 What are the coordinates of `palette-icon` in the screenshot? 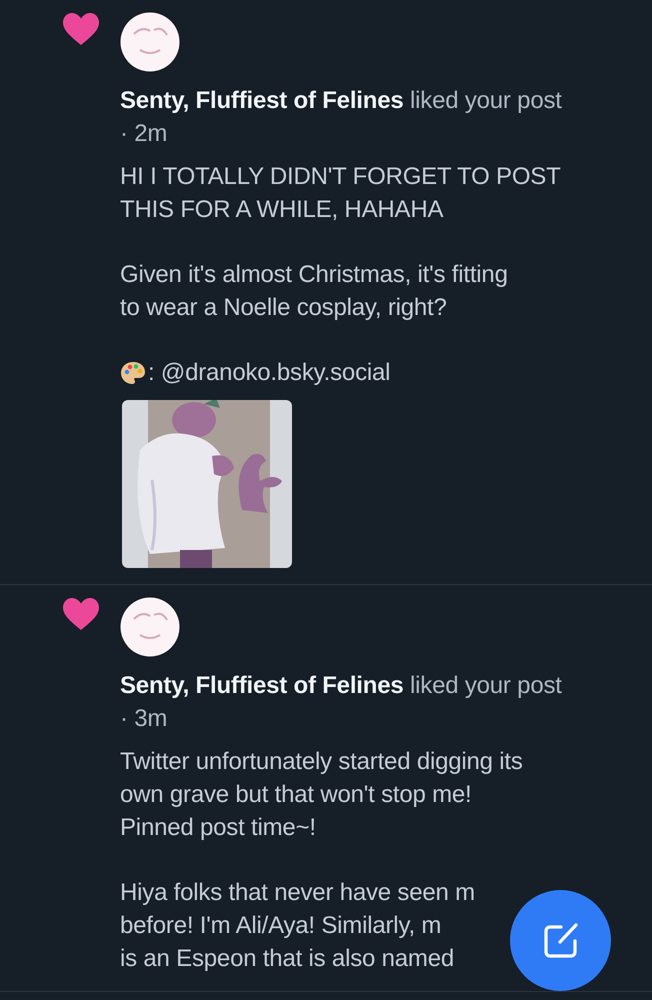 It's located at (133, 372).